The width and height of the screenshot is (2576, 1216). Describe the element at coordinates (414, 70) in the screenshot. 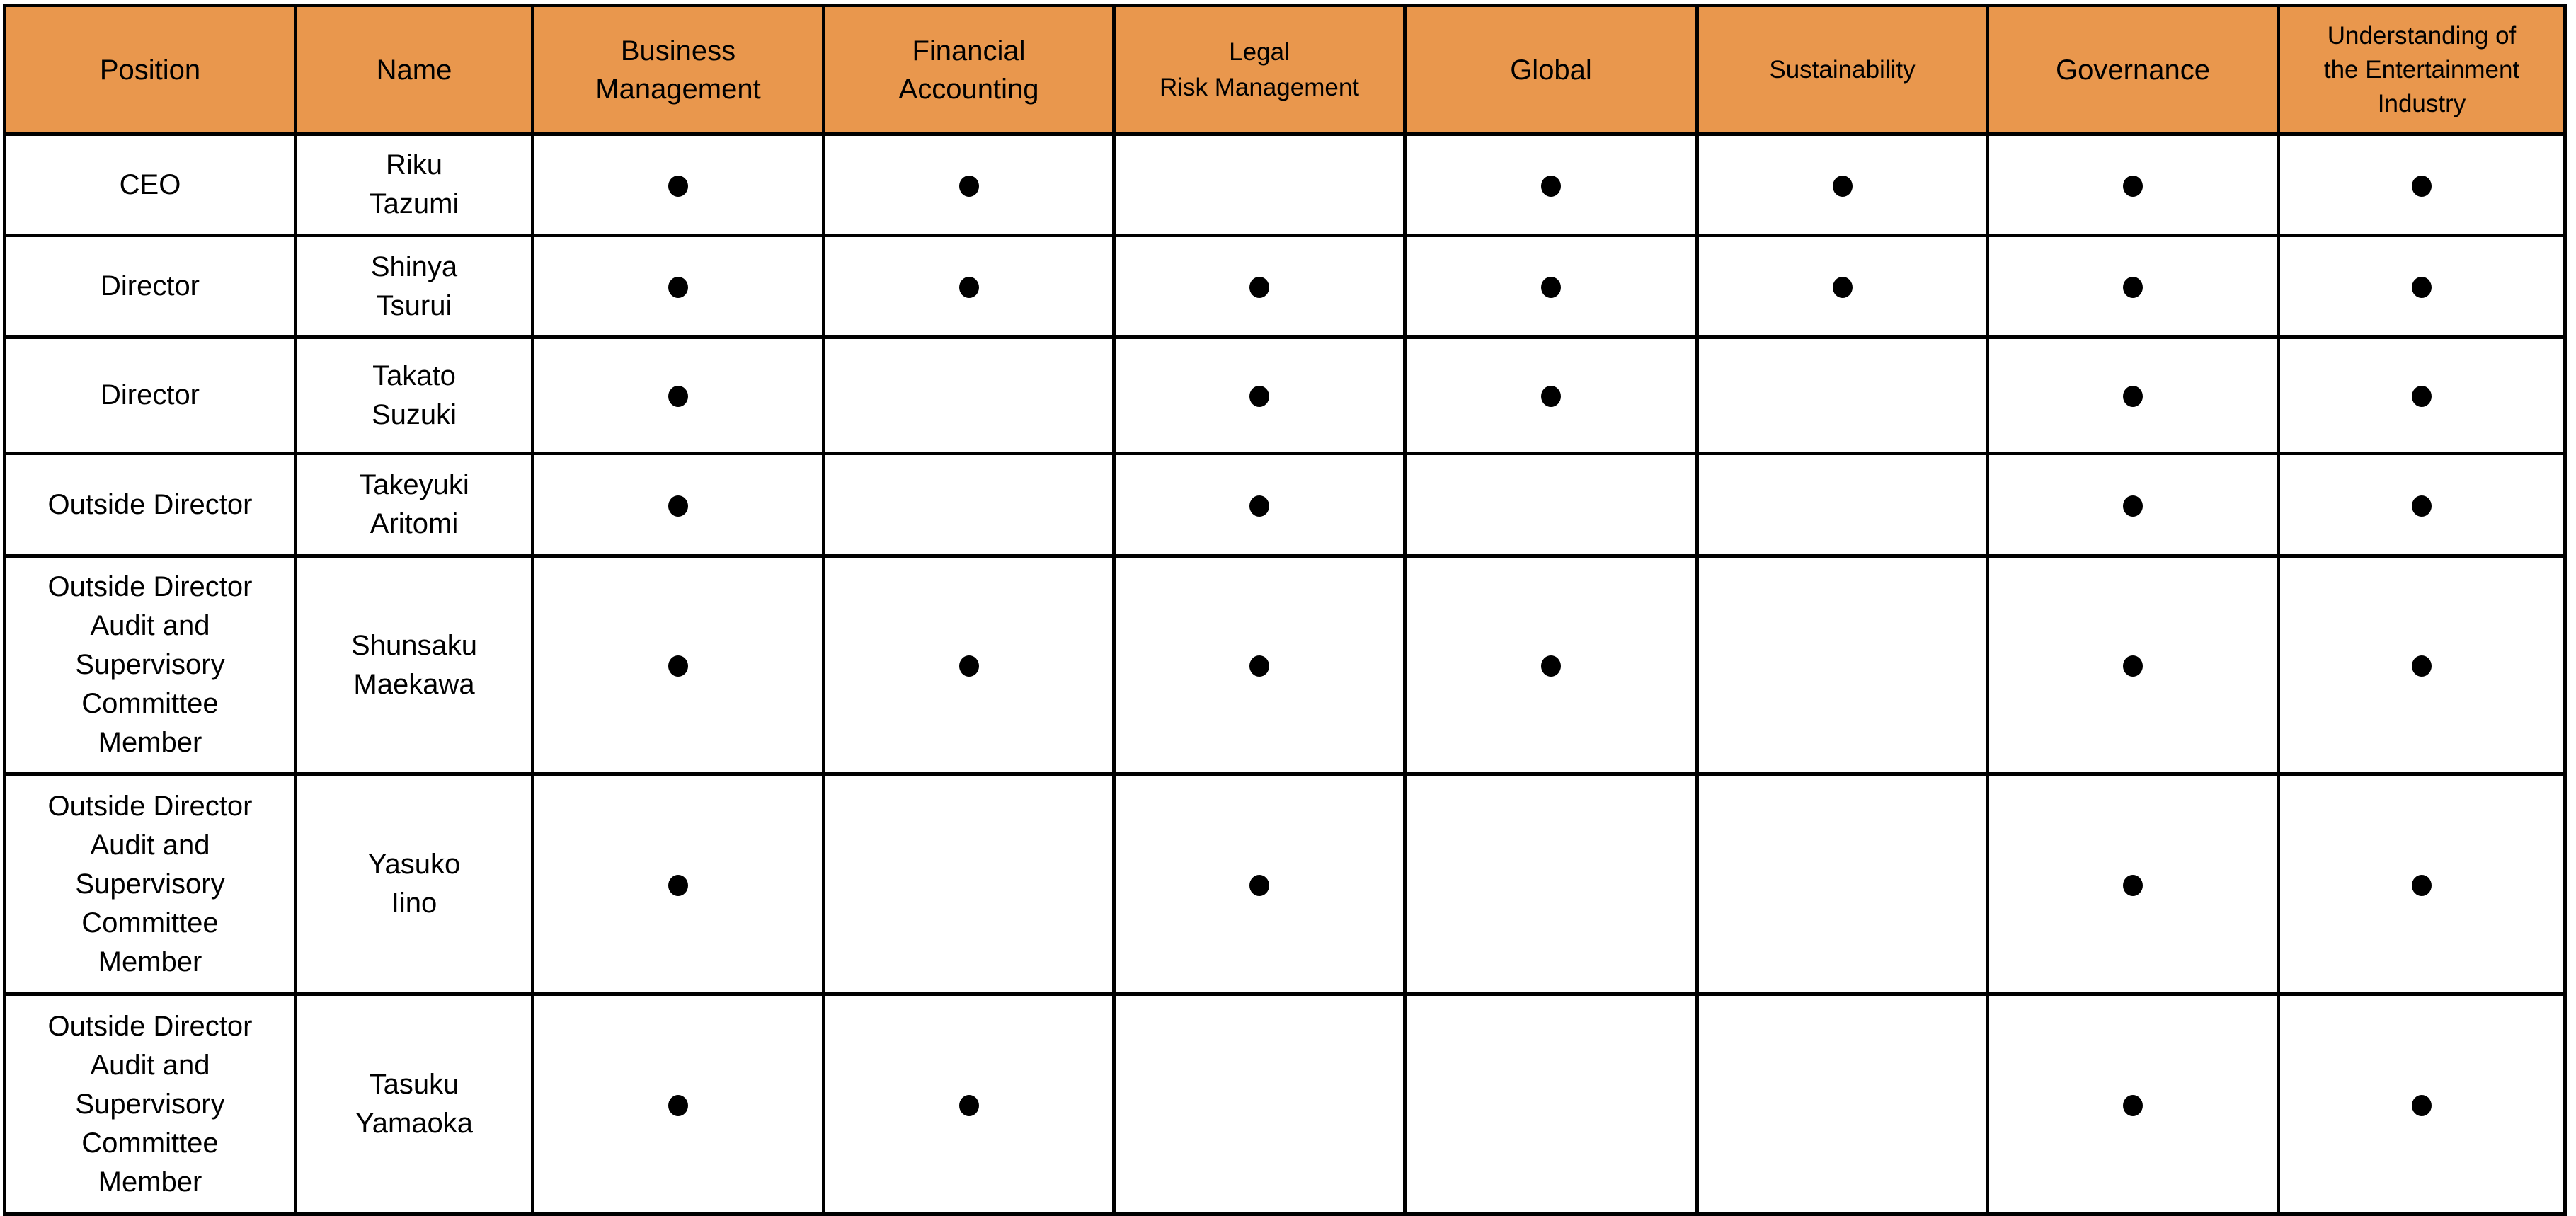

I see `column-header-name: Name` at that location.